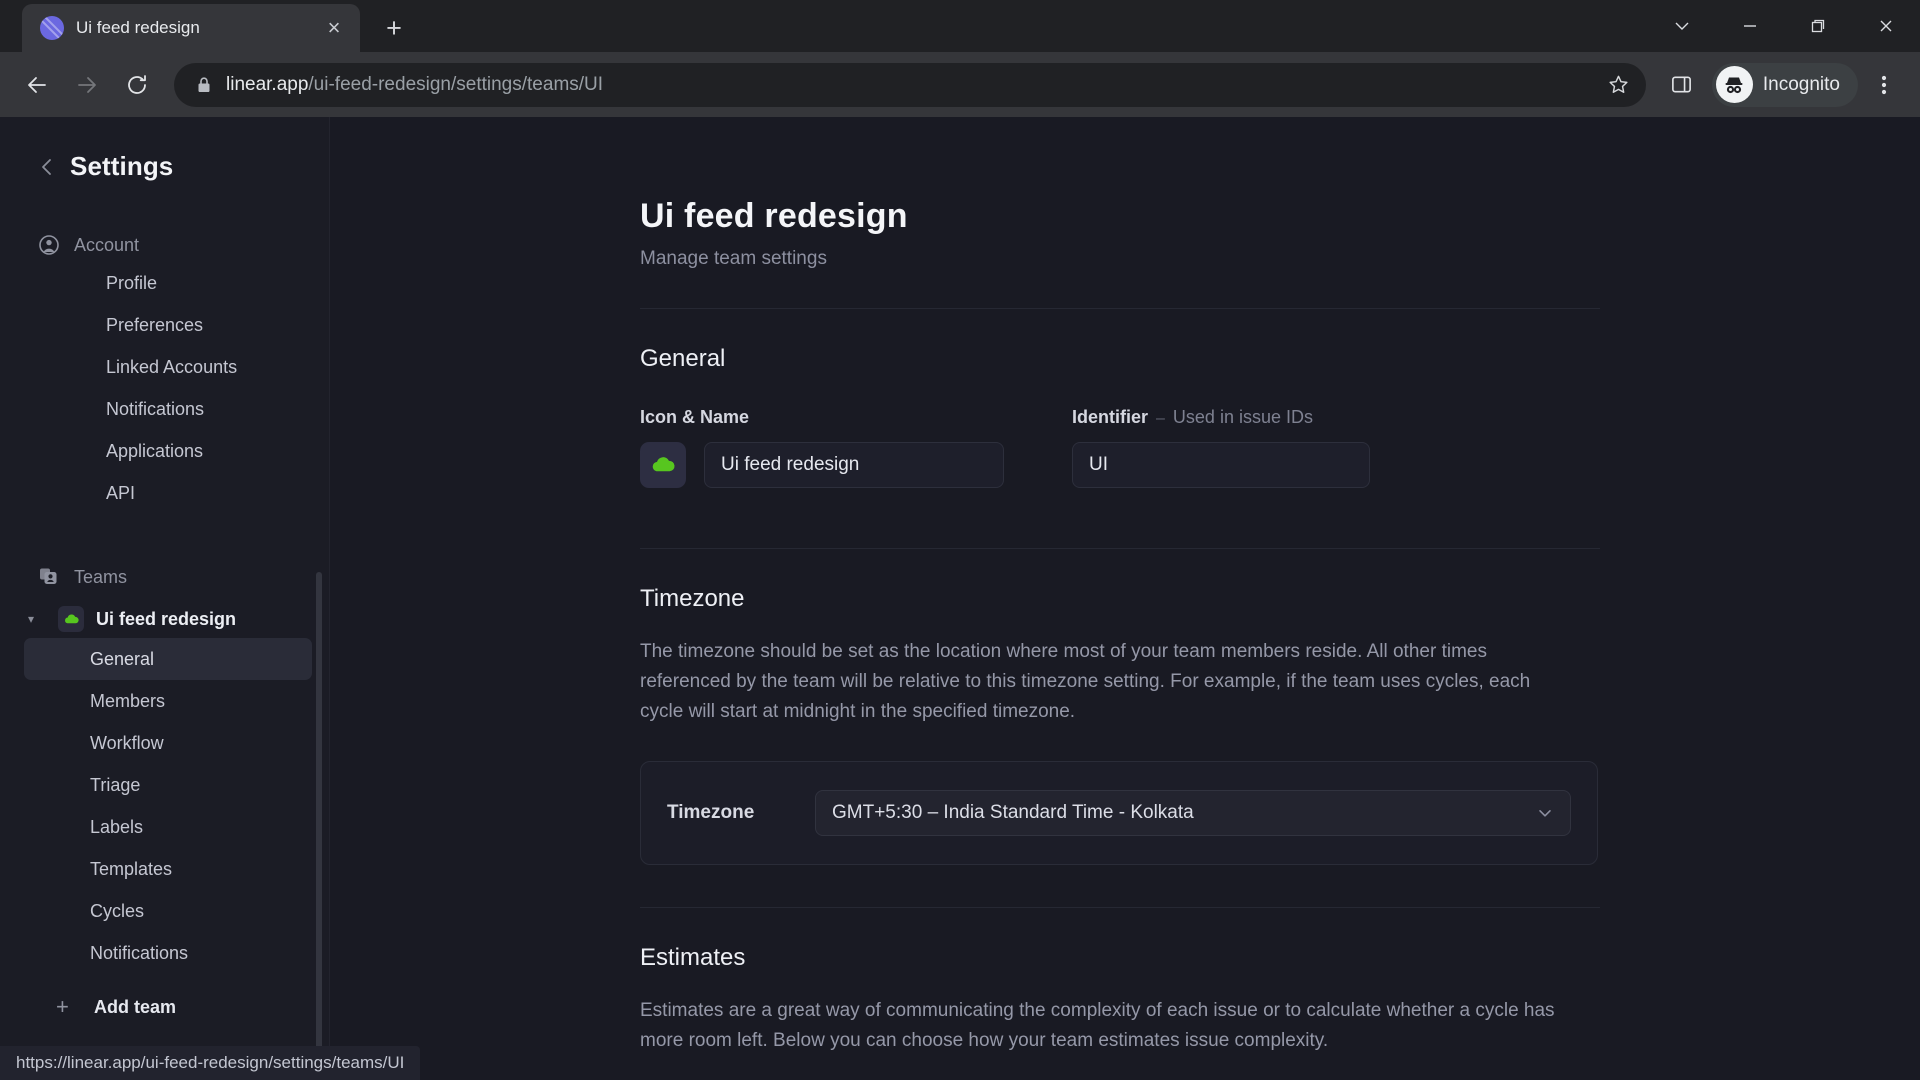  Describe the element at coordinates (165, 245) in the screenshot. I see `sidebar-group-header: Account` at that location.